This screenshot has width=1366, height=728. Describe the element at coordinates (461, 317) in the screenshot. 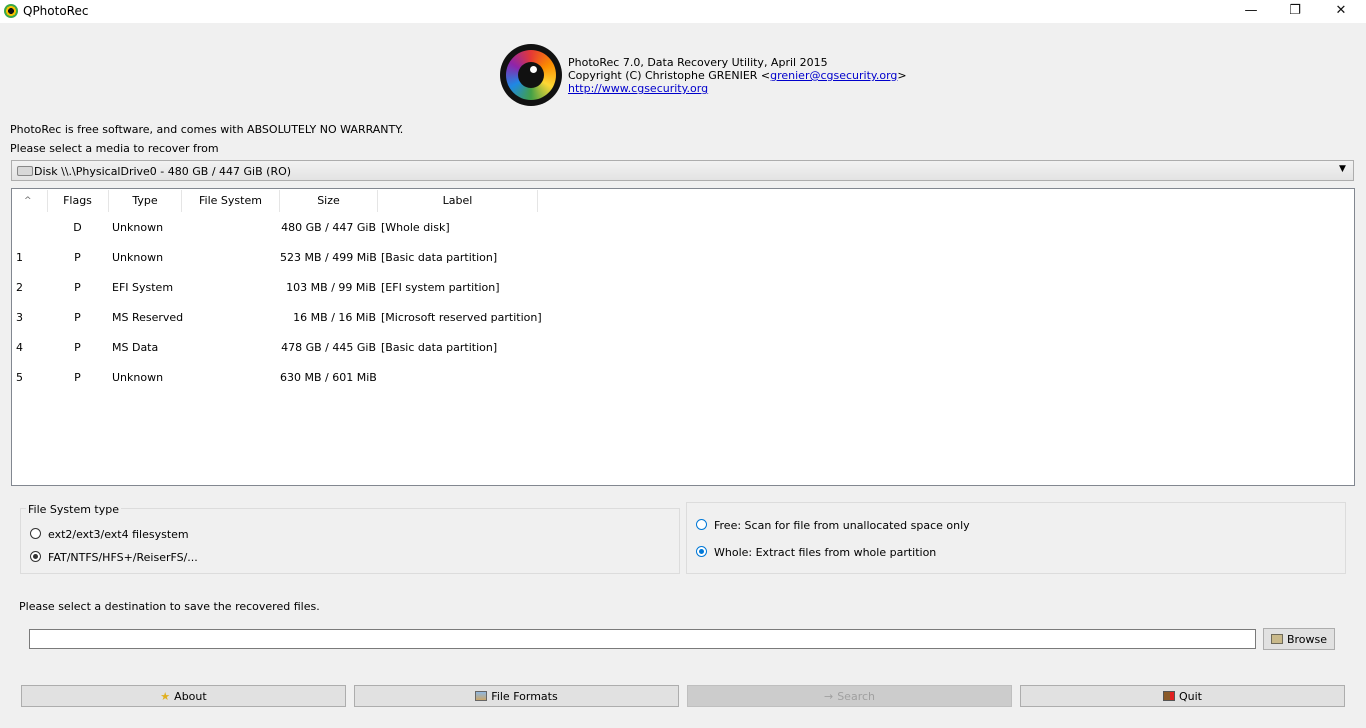

I see `cell-label: [Microsoft reserved partition]` at that location.